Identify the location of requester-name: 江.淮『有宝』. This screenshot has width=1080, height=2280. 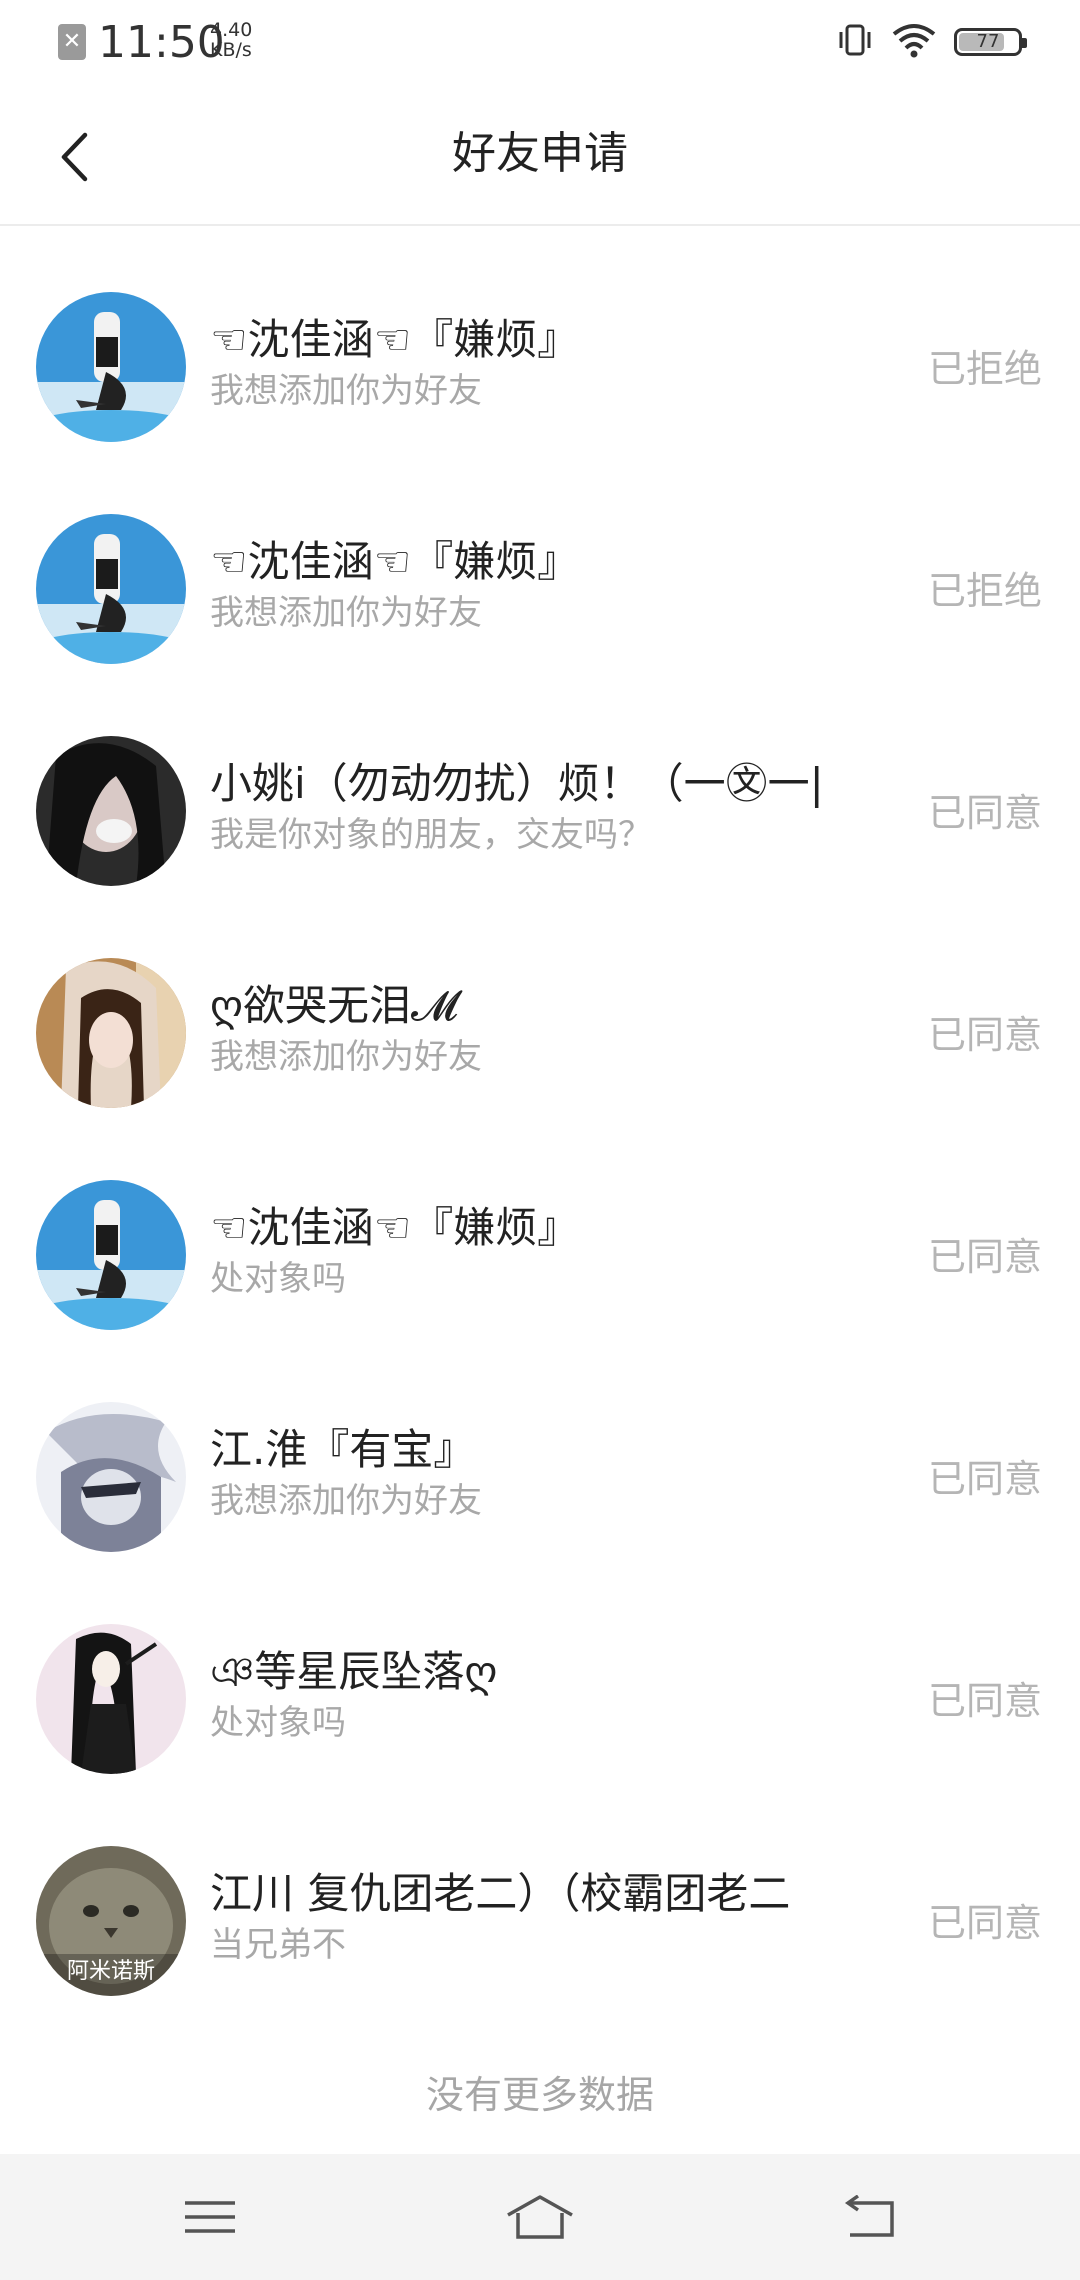
(343, 1449).